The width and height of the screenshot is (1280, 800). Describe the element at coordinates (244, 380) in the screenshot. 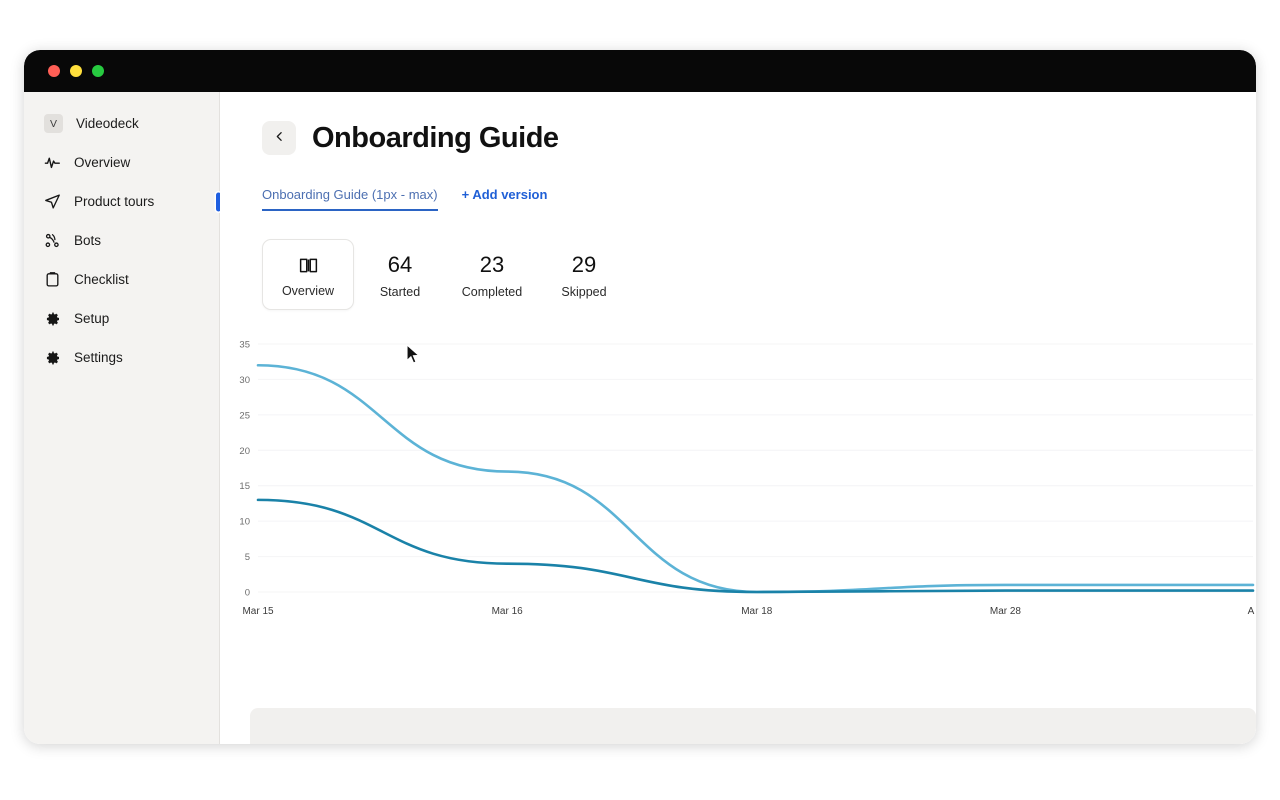

I see `y-axis-tick-label: 30` at that location.